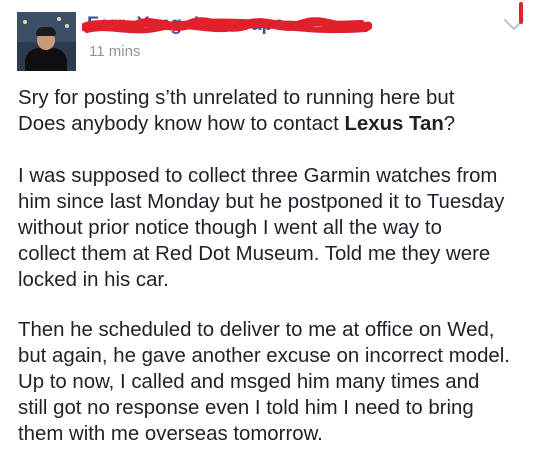 The width and height of the screenshot is (534, 462). Describe the element at coordinates (227, 26) in the screenshot. I see `author-name: Forr• Yang• Ironavapo` at that location.